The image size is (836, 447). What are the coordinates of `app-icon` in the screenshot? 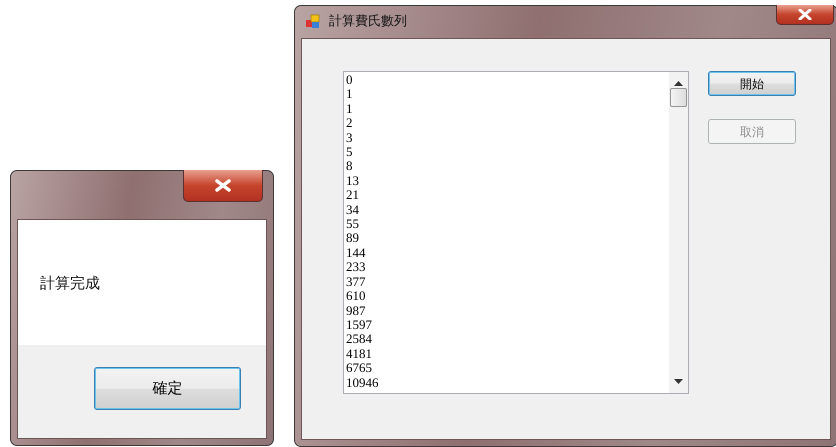 It's located at (313, 22).